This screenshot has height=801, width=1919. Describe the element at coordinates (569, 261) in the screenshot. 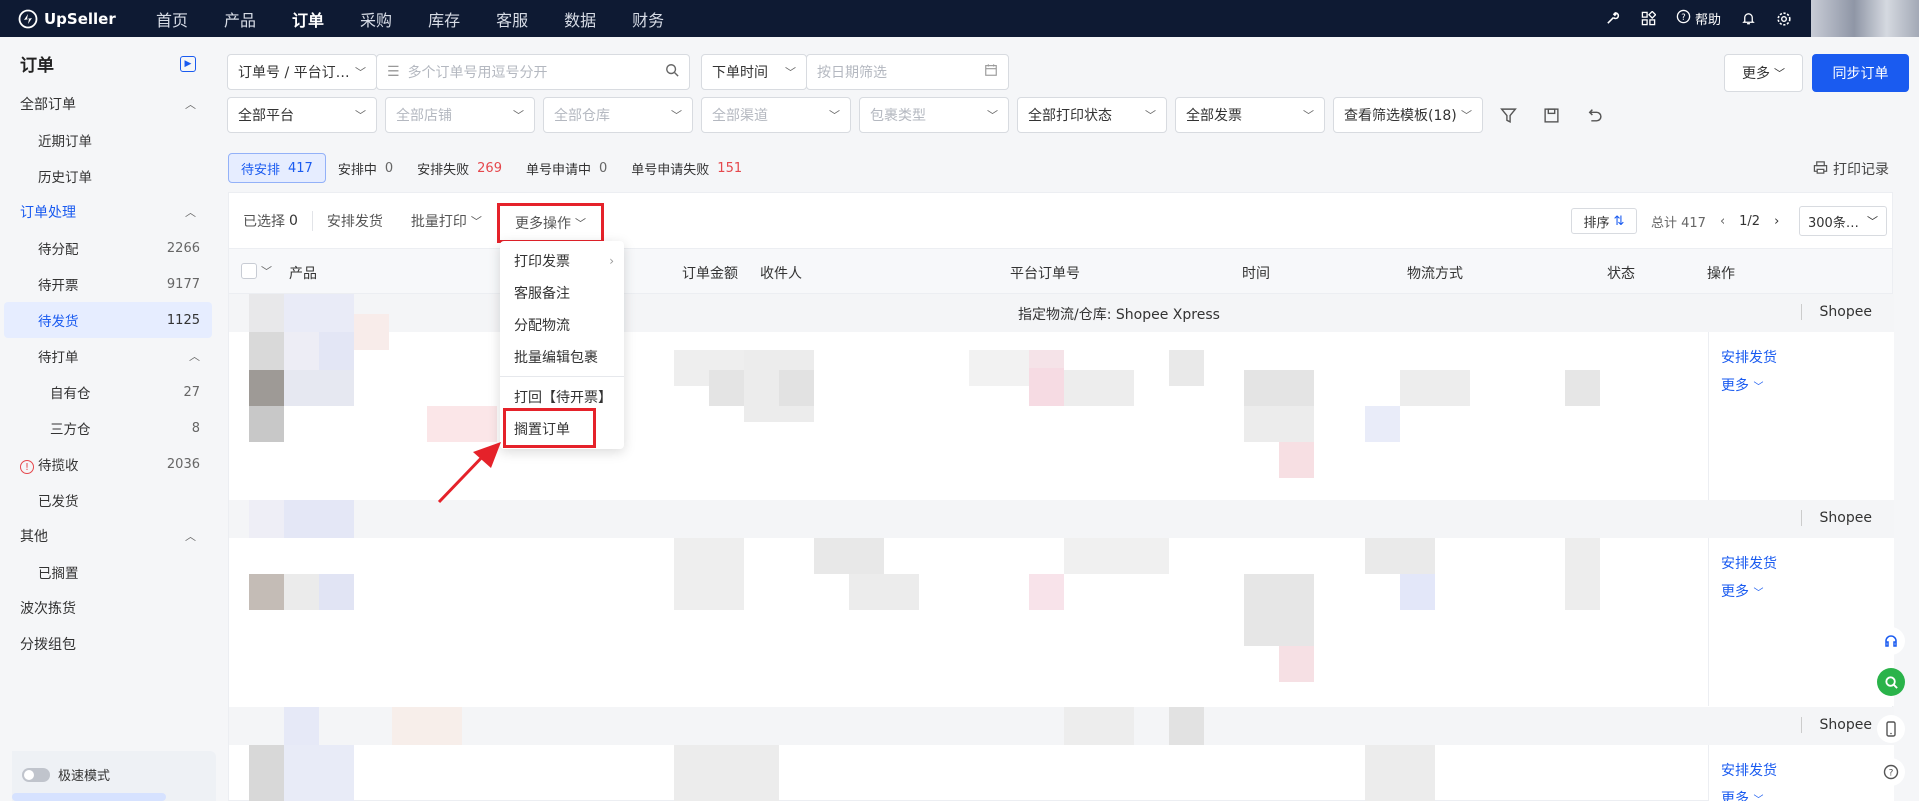

I see `menu-item-print-invoice: 打印发票 ›` at that location.